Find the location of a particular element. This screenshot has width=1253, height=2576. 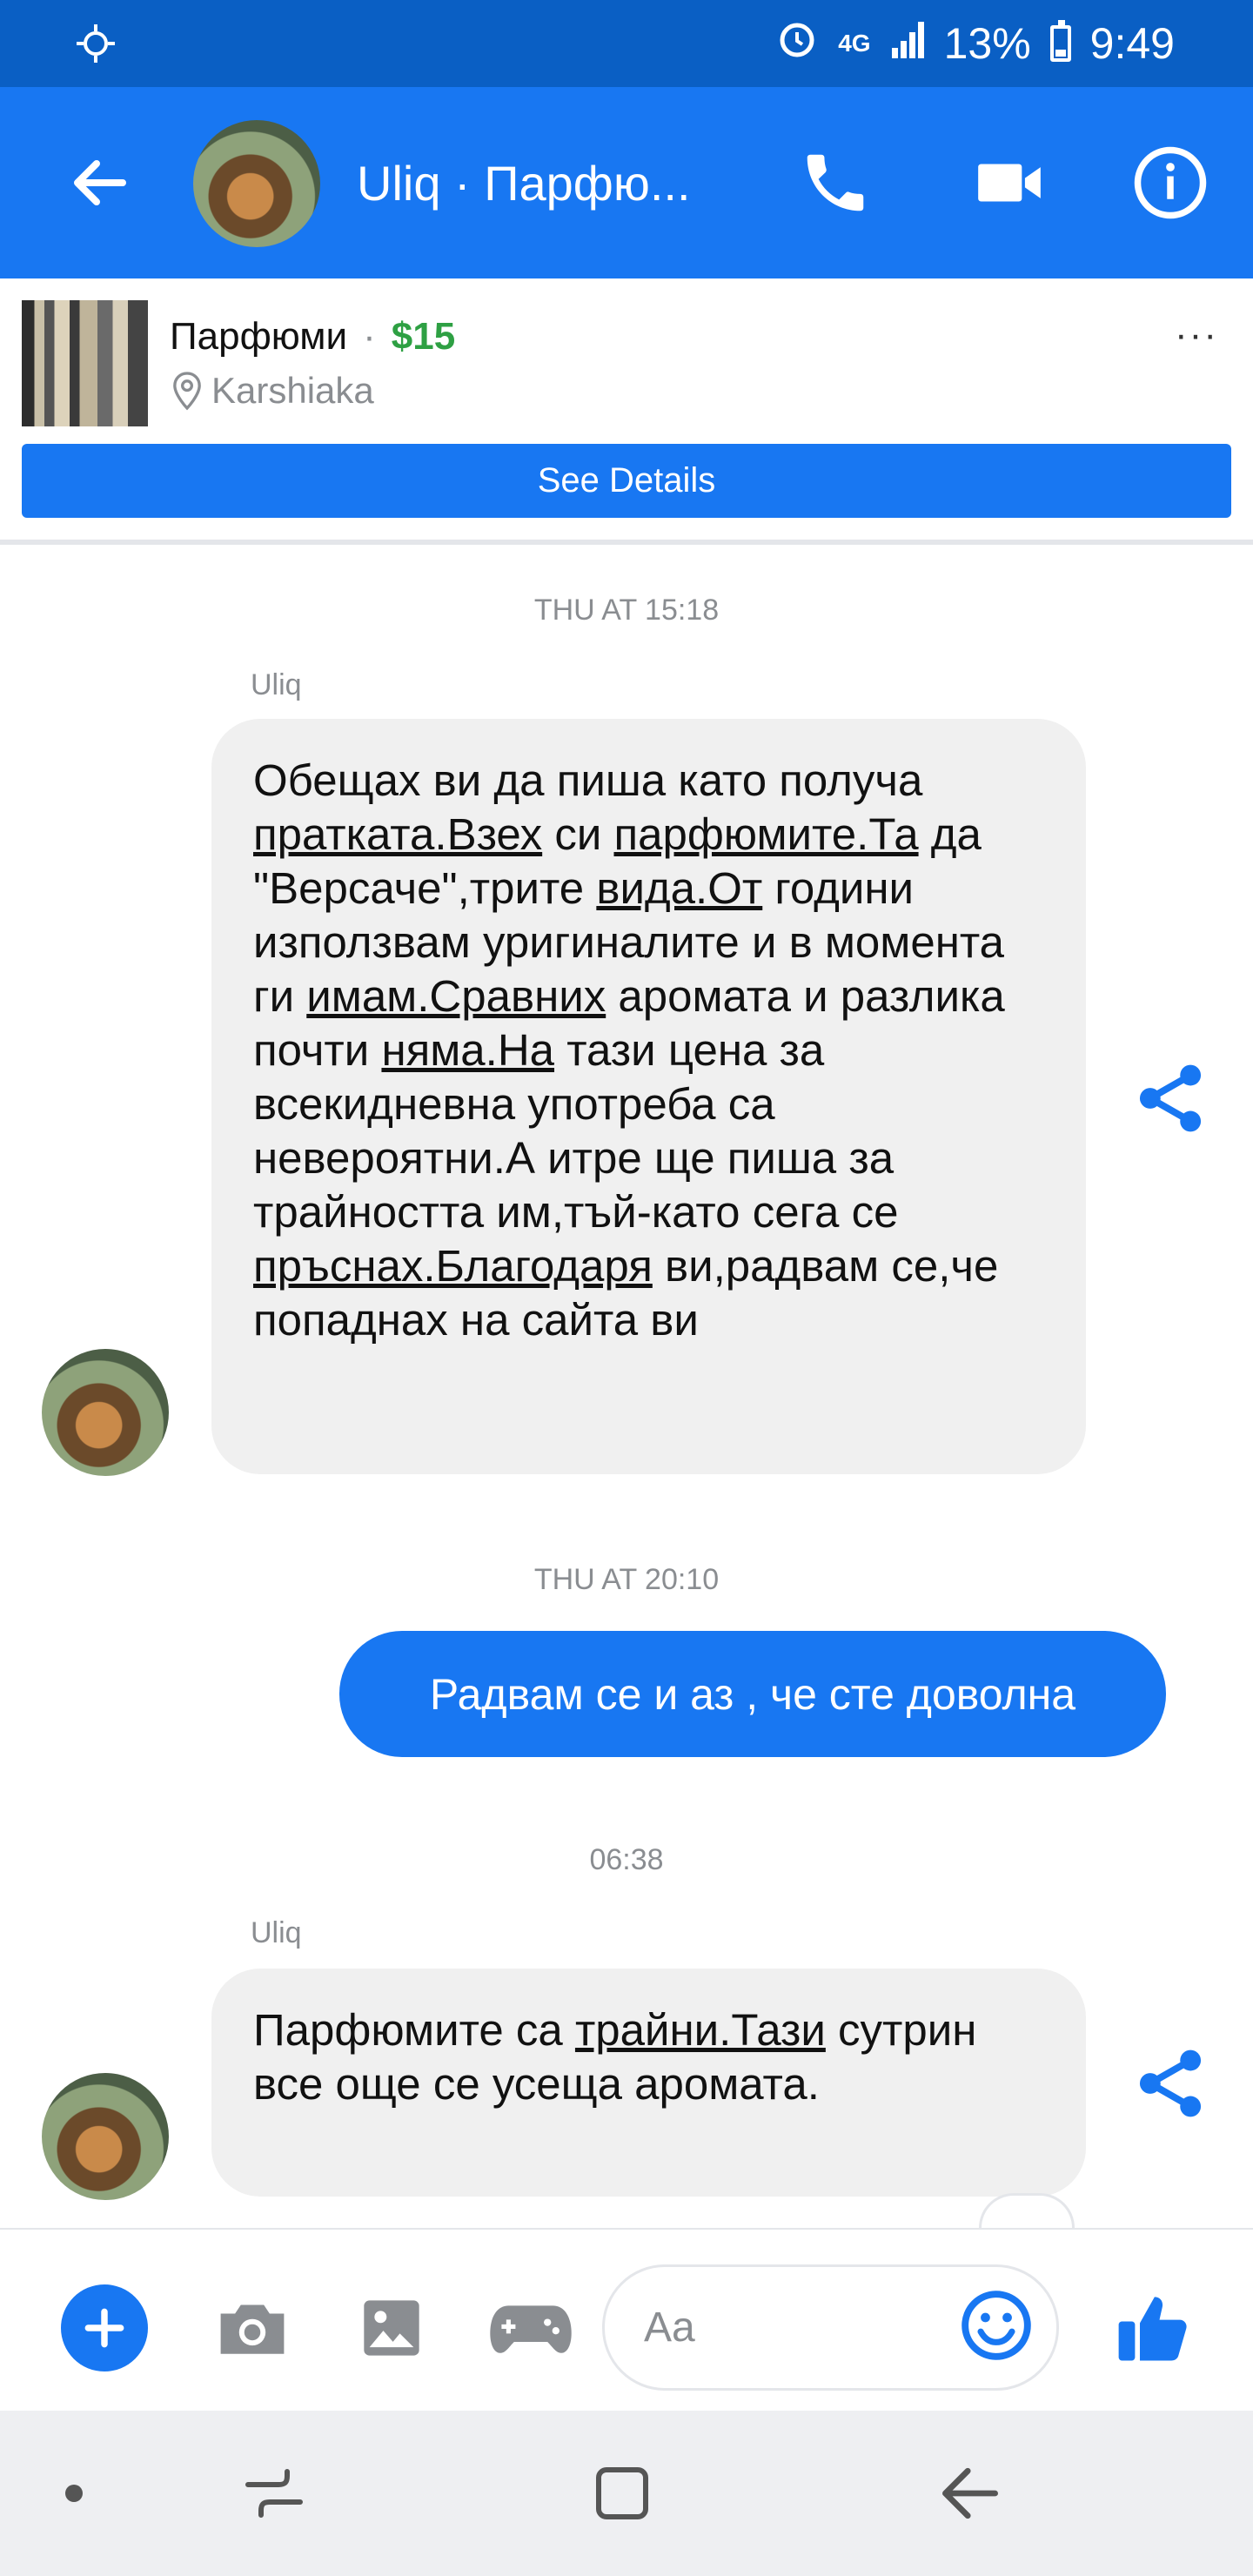

network-type: 4G is located at coordinates (854, 43).